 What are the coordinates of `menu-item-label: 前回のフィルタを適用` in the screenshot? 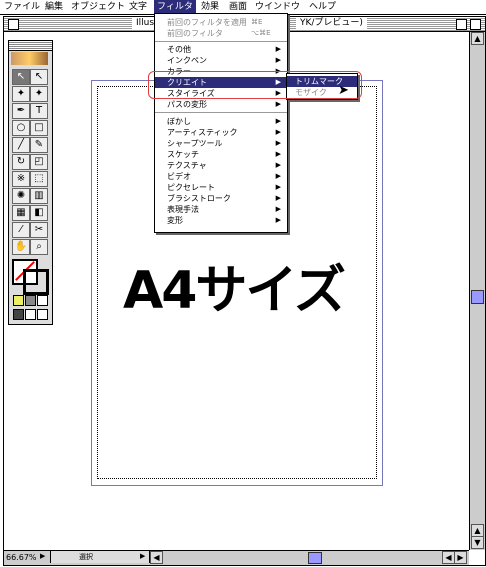 It's located at (207, 22).